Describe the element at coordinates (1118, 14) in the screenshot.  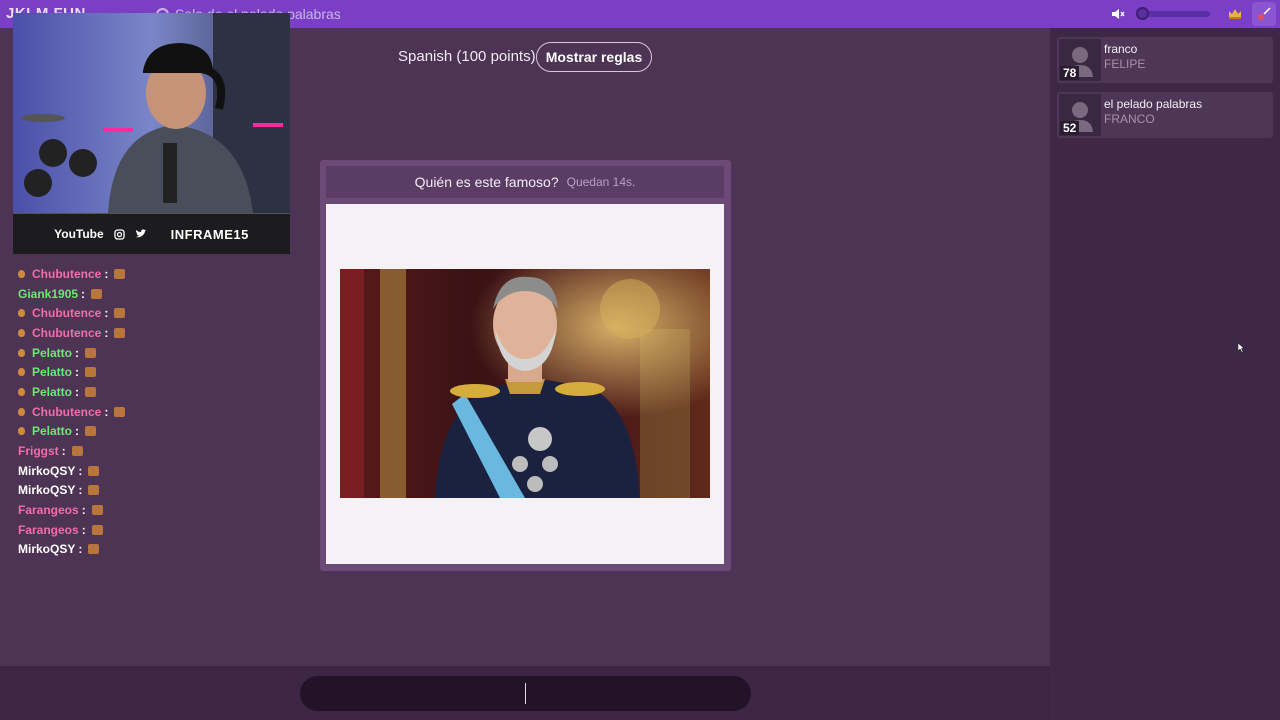
I see `mute-icon` at that location.